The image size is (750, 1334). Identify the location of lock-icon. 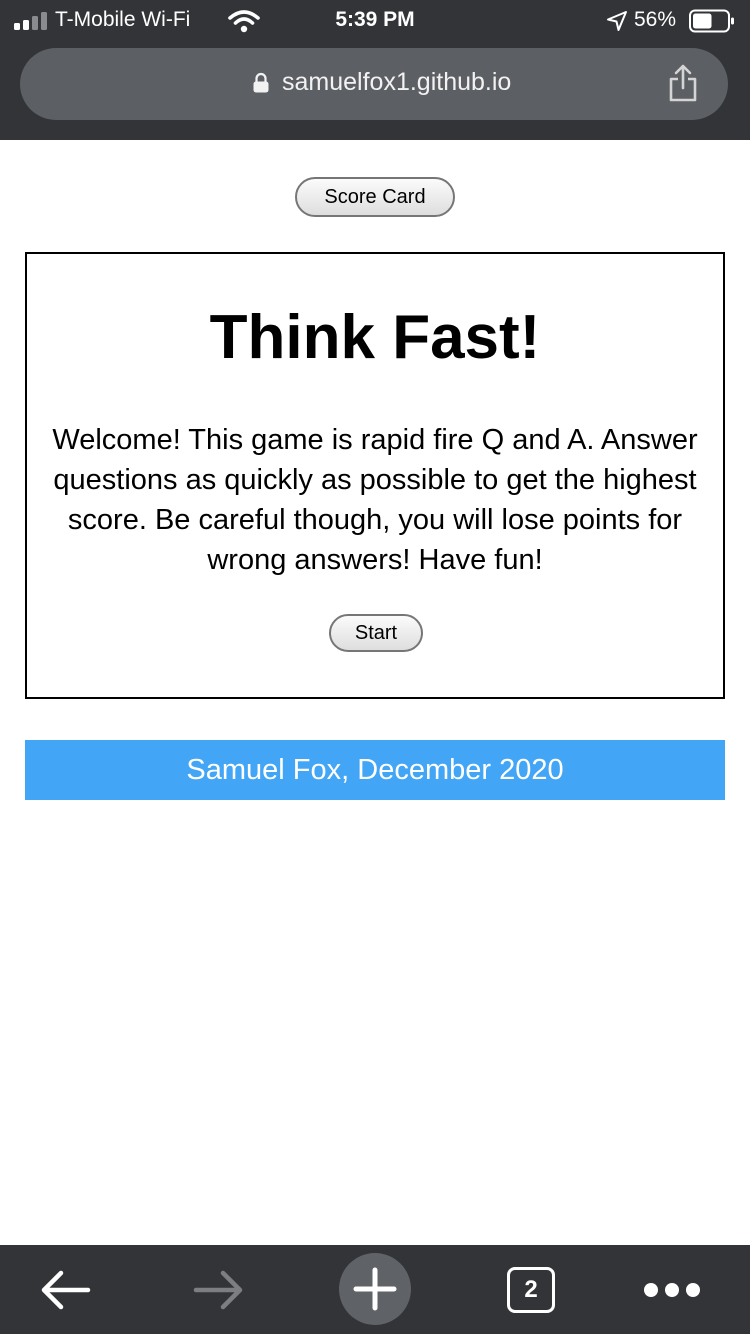
(261, 82).